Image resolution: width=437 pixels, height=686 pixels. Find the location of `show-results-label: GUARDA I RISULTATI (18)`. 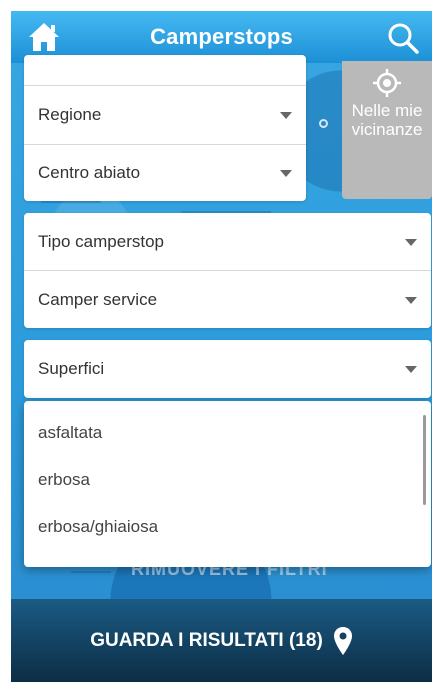

show-results-label: GUARDA I RISULTATI (18) is located at coordinates (206, 640).